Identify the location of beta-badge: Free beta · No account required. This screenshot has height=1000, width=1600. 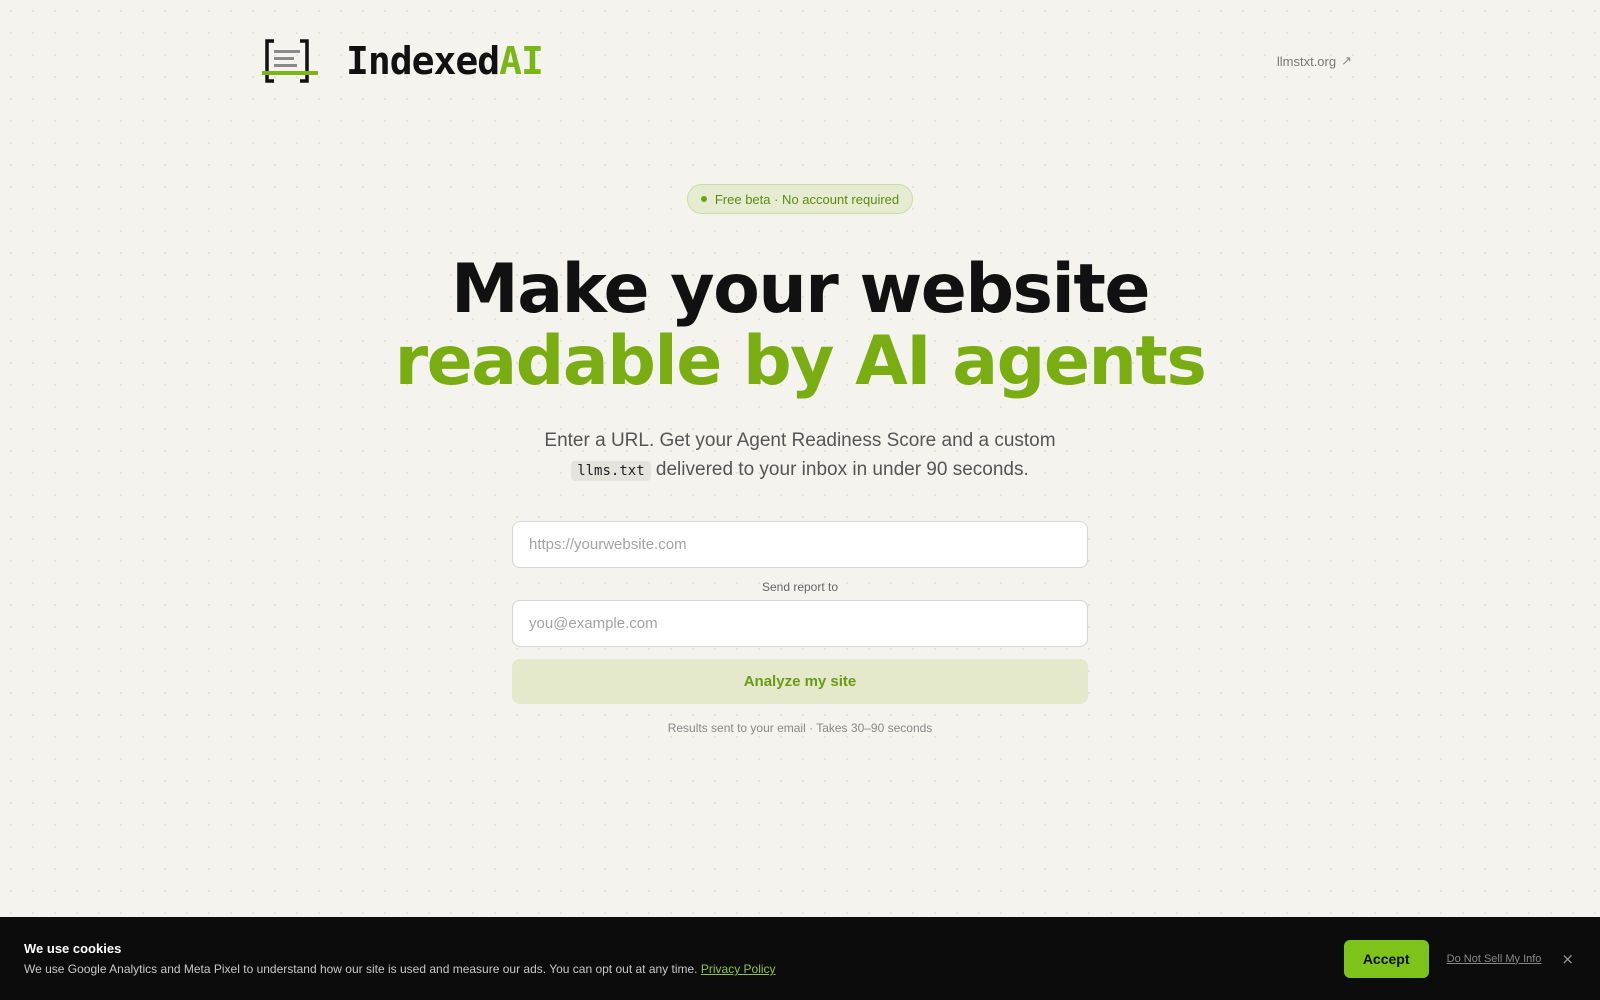
(800, 199).